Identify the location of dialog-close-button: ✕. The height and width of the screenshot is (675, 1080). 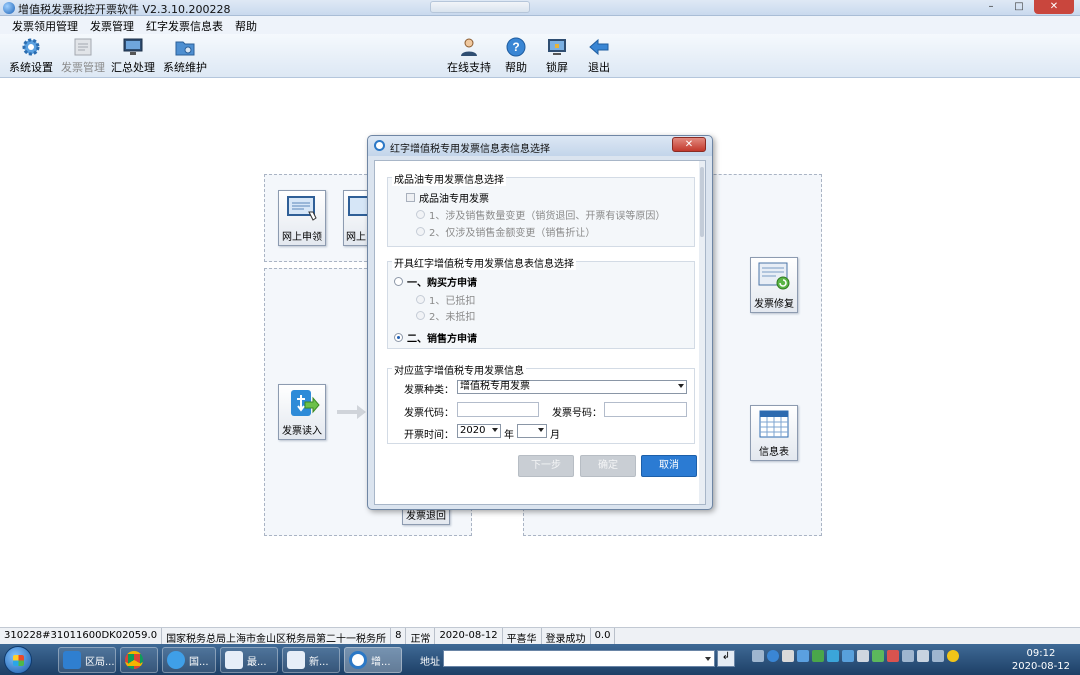
(689, 144).